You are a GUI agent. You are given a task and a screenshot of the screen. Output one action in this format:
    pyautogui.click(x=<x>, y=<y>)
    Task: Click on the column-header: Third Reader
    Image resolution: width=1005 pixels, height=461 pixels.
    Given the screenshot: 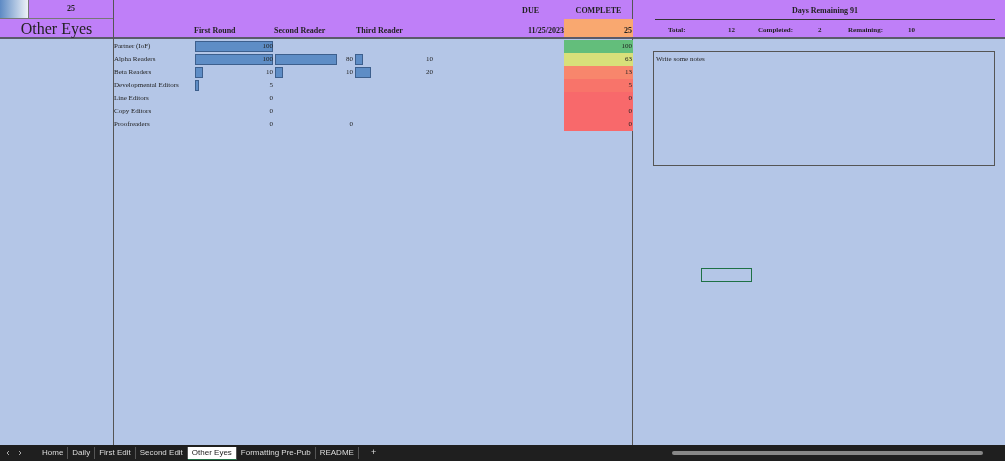 What is the action you would take?
    pyautogui.click(x=379, y=31)
    